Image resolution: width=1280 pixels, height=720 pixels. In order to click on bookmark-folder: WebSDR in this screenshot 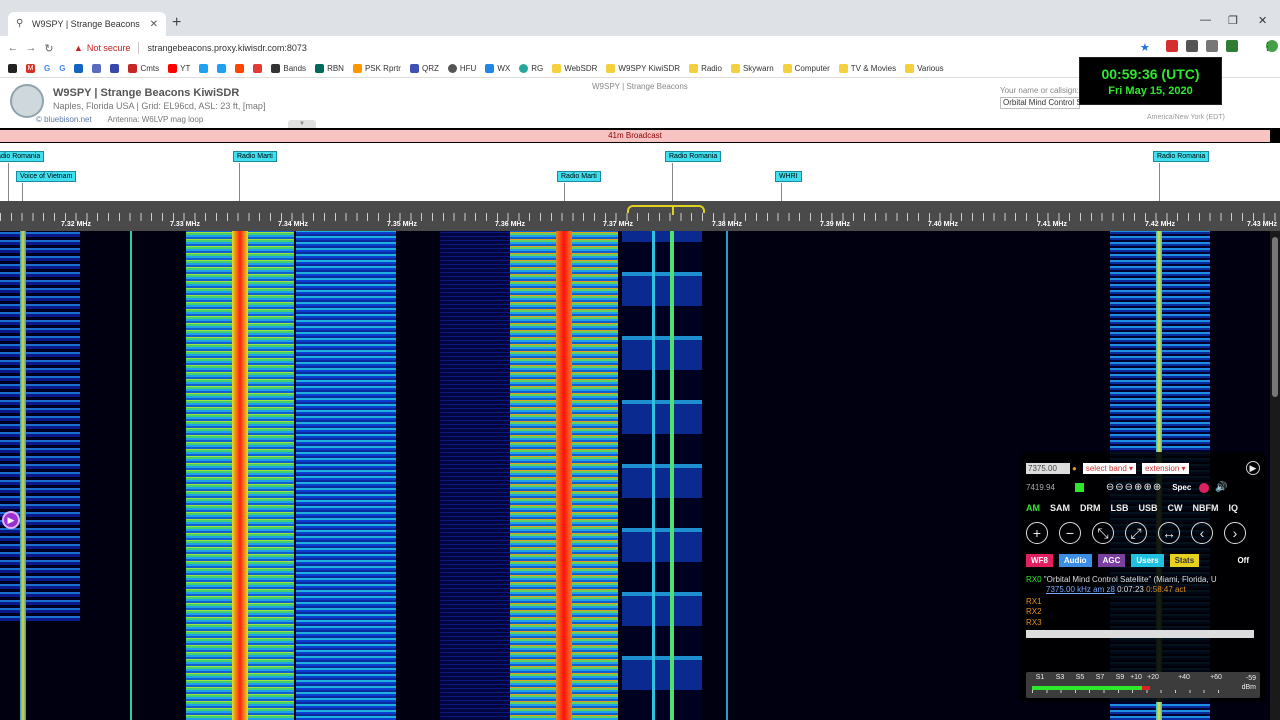, I will do `click(574, 68)`.